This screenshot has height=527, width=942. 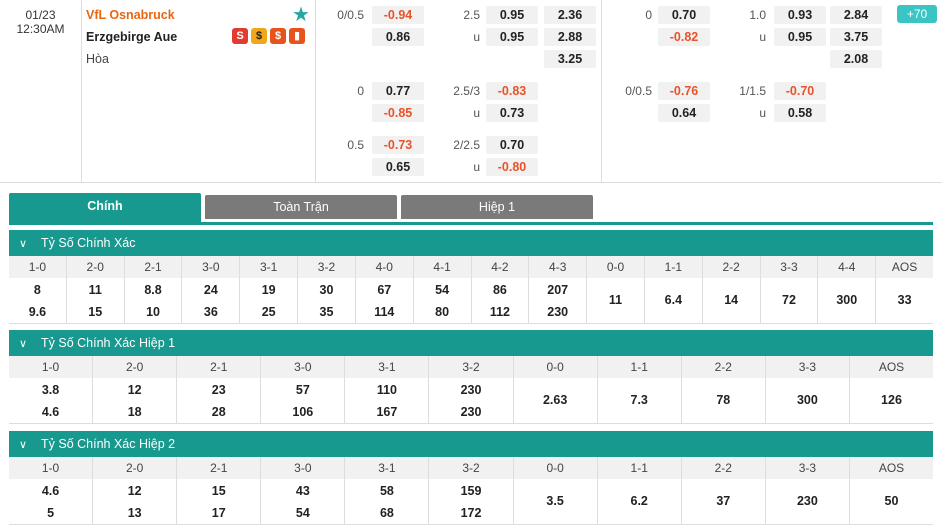 I want to click on score-odds-cell: 33, so click(x=904, y=300).